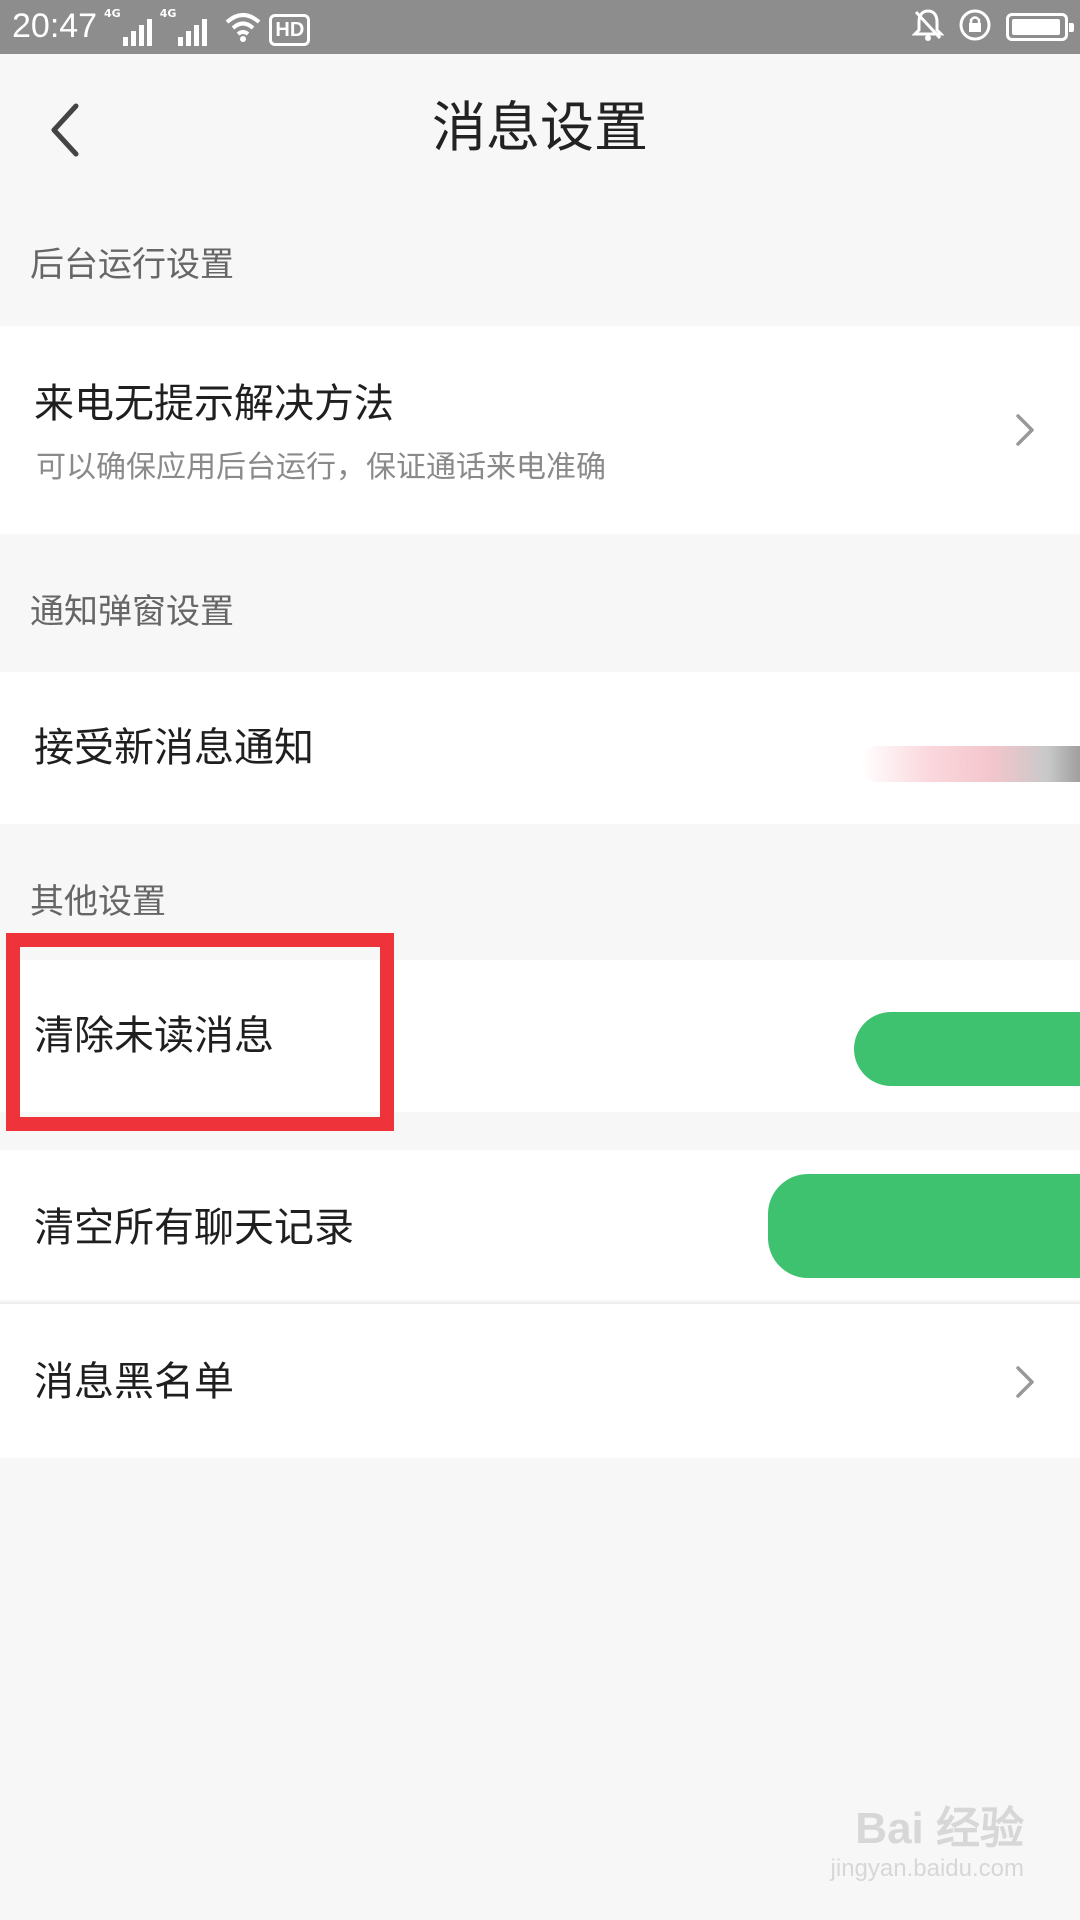 The width and height of the screenshot is (1080, 1920). What do you see at coordinates (132, 265) in the screenshot?
I see `section-header-background: 后台运行设置` at bounding box center [132, 265].